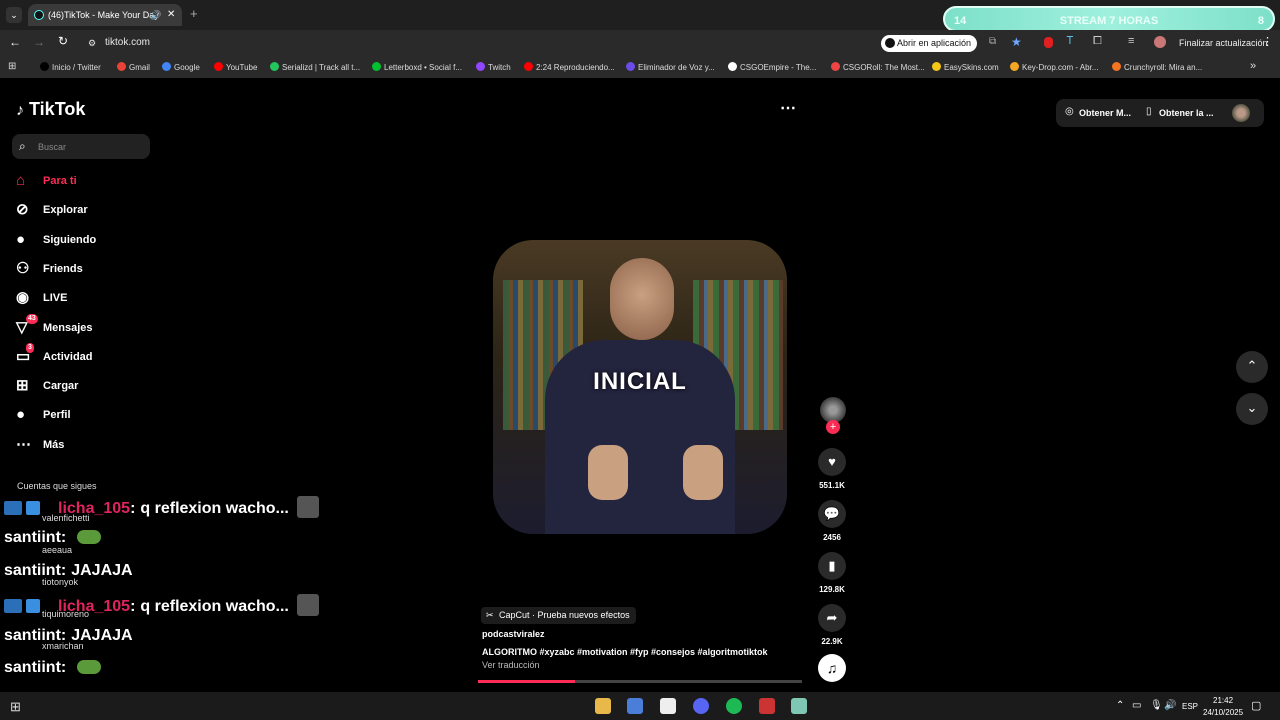 Image resolution: width=1280 pixels, height=720 pixels. I want to click on save-action: ▮ 129.8K, so click(832, 573).